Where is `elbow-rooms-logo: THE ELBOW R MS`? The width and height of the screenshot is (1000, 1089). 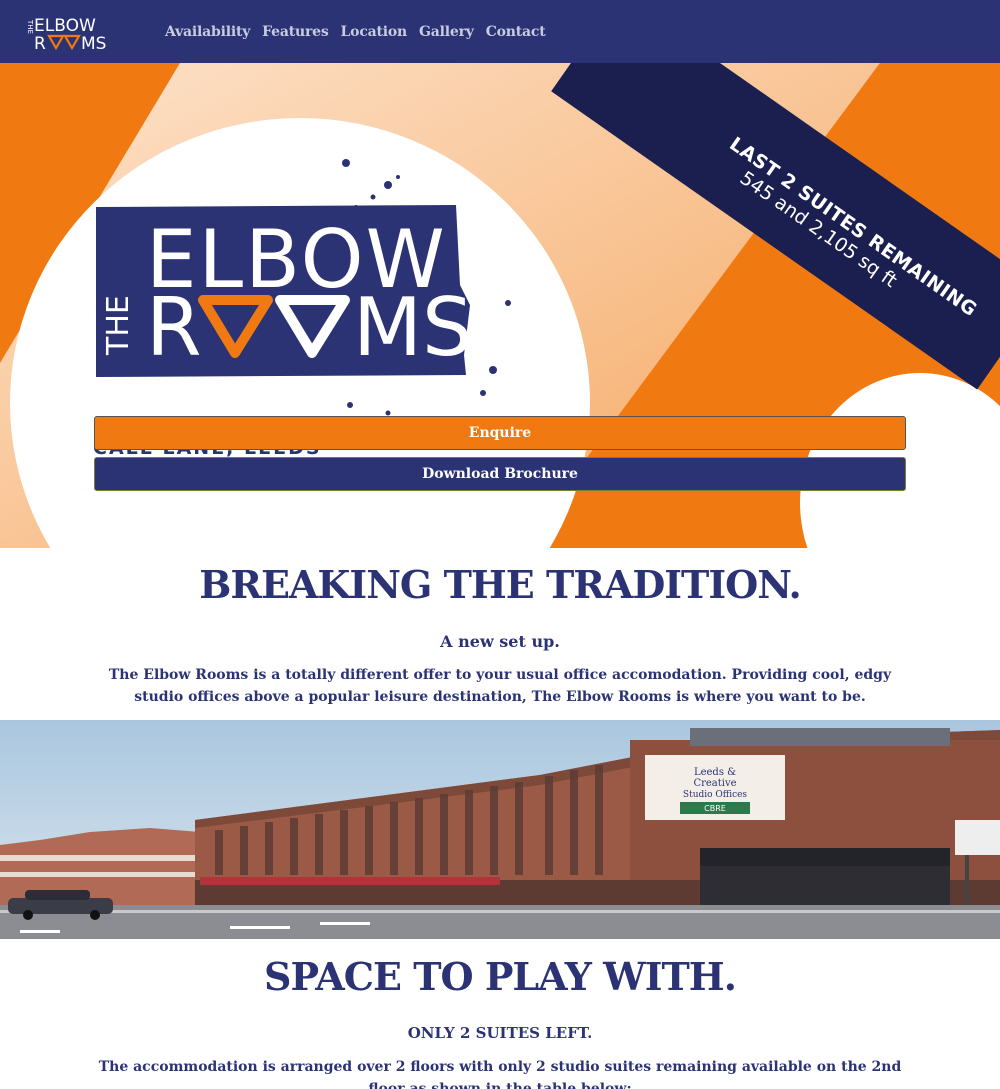 elbow-rooms-logo: THE ELBOW R MS is located at coordinates (70, 32).